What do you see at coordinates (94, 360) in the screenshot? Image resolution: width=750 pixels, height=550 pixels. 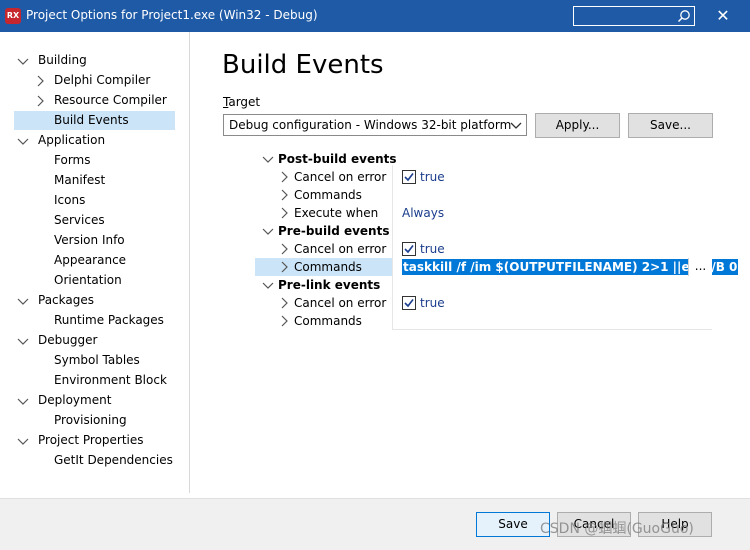 I see `tree-item-symbol-tables: Symbol Tables` at bounding box center [94, 360].